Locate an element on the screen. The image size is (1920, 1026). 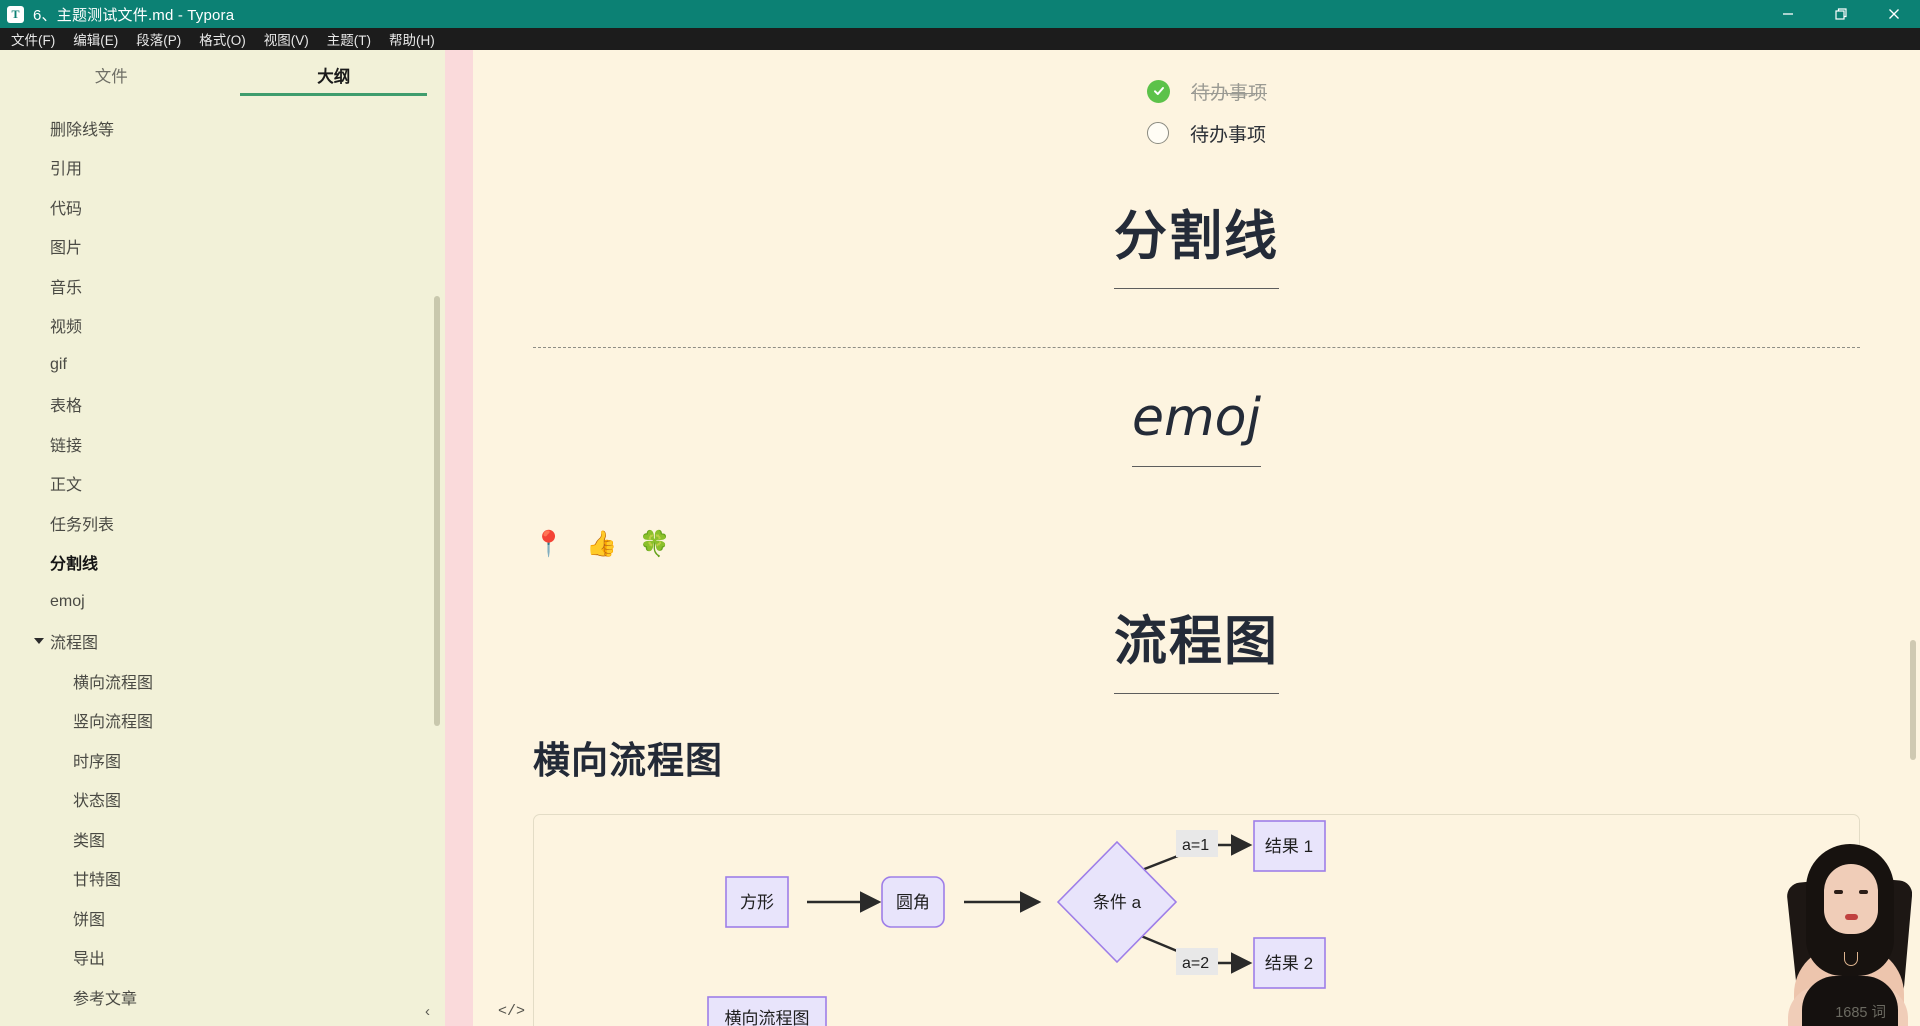
app-logo-icon: T is located at coordinates (15, 14).